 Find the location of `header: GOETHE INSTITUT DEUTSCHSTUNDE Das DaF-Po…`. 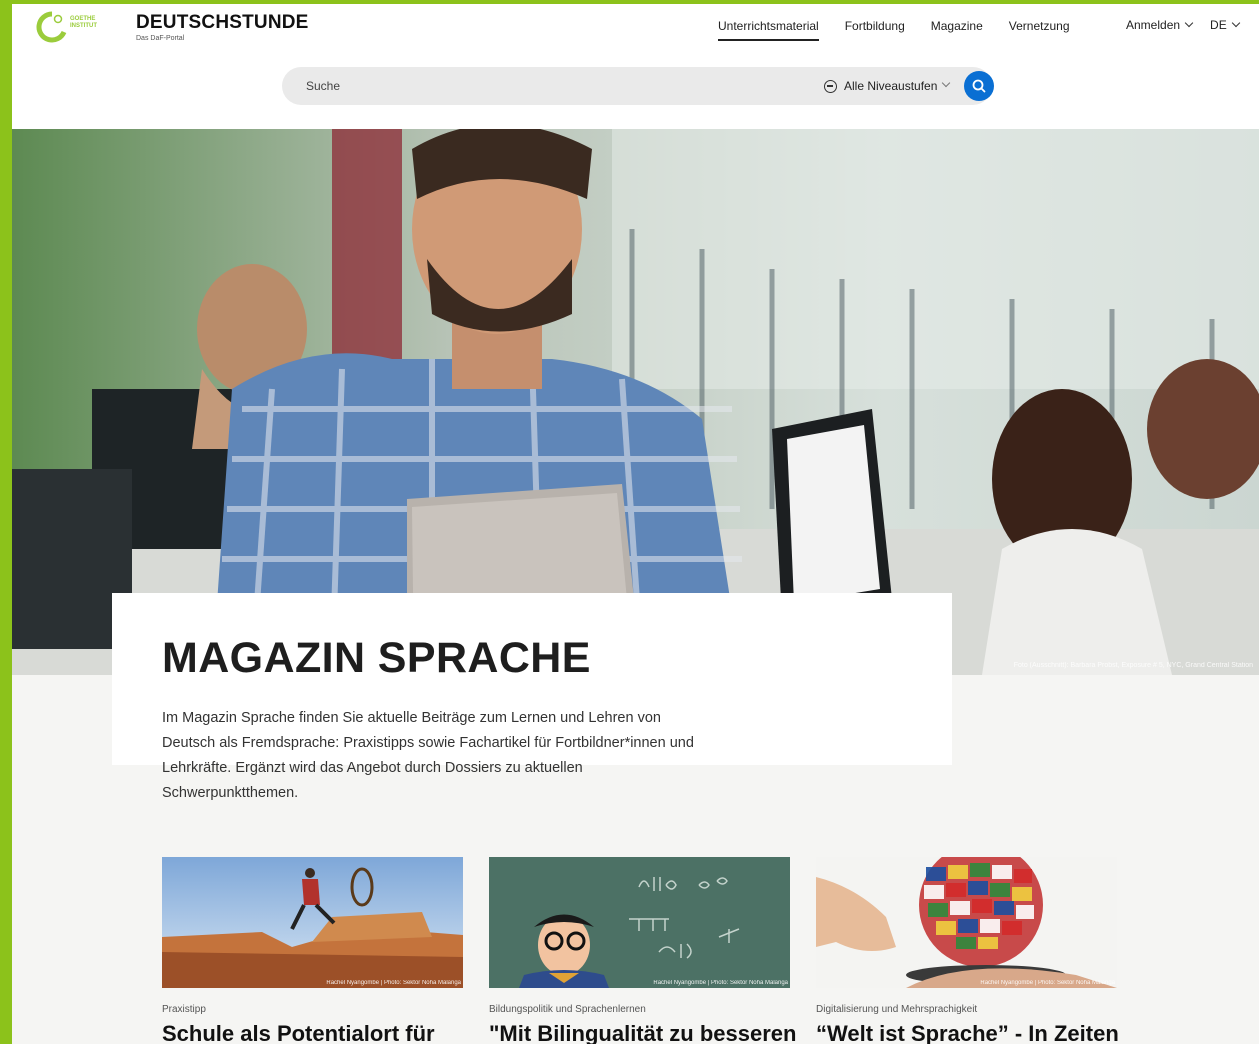

header: GOETHE INSTITUT DEUTSCHSTUNDE Das DaF-Po… is located at coordinates (635, 66).